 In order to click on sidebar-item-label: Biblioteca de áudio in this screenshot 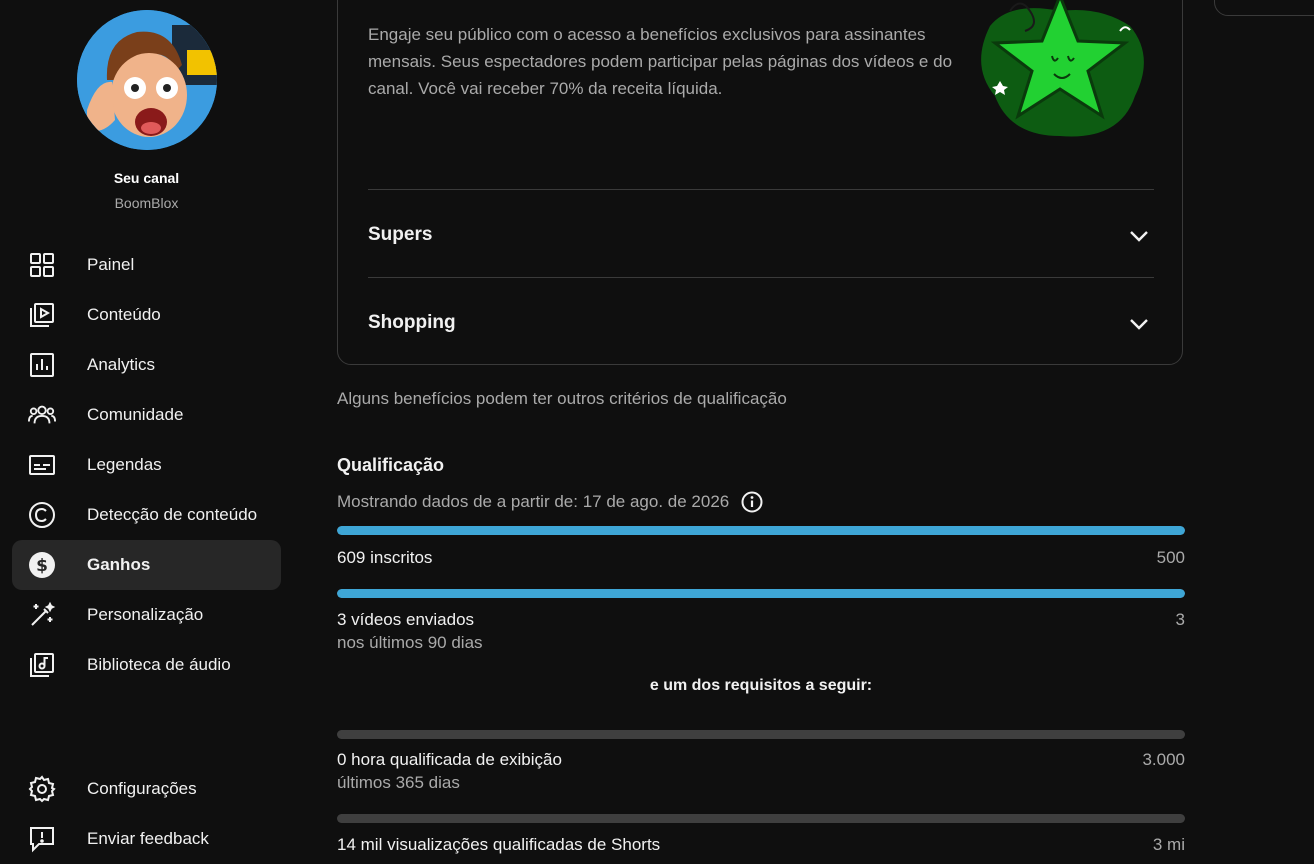, I will do `click(159, 664)`.